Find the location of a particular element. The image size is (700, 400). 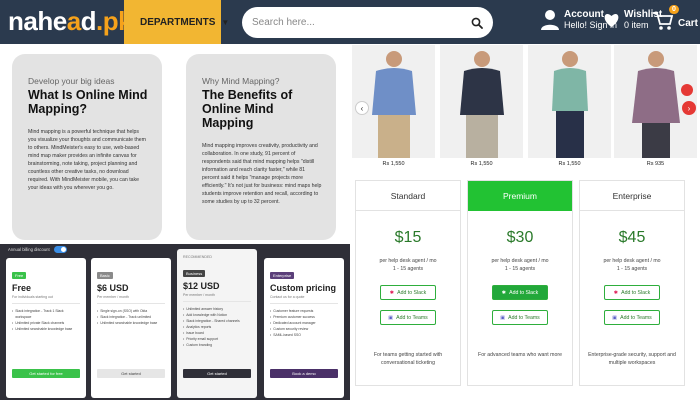

carousel-next-button: › is located at coordinates (689, 108).